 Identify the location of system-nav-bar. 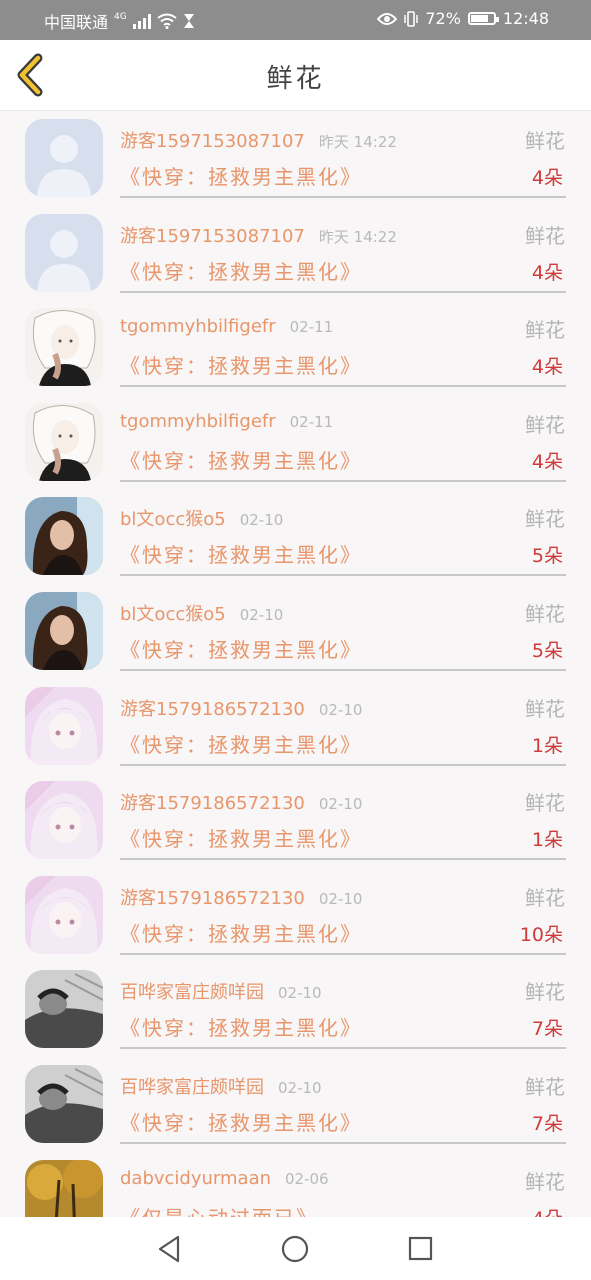
(295, 1248).